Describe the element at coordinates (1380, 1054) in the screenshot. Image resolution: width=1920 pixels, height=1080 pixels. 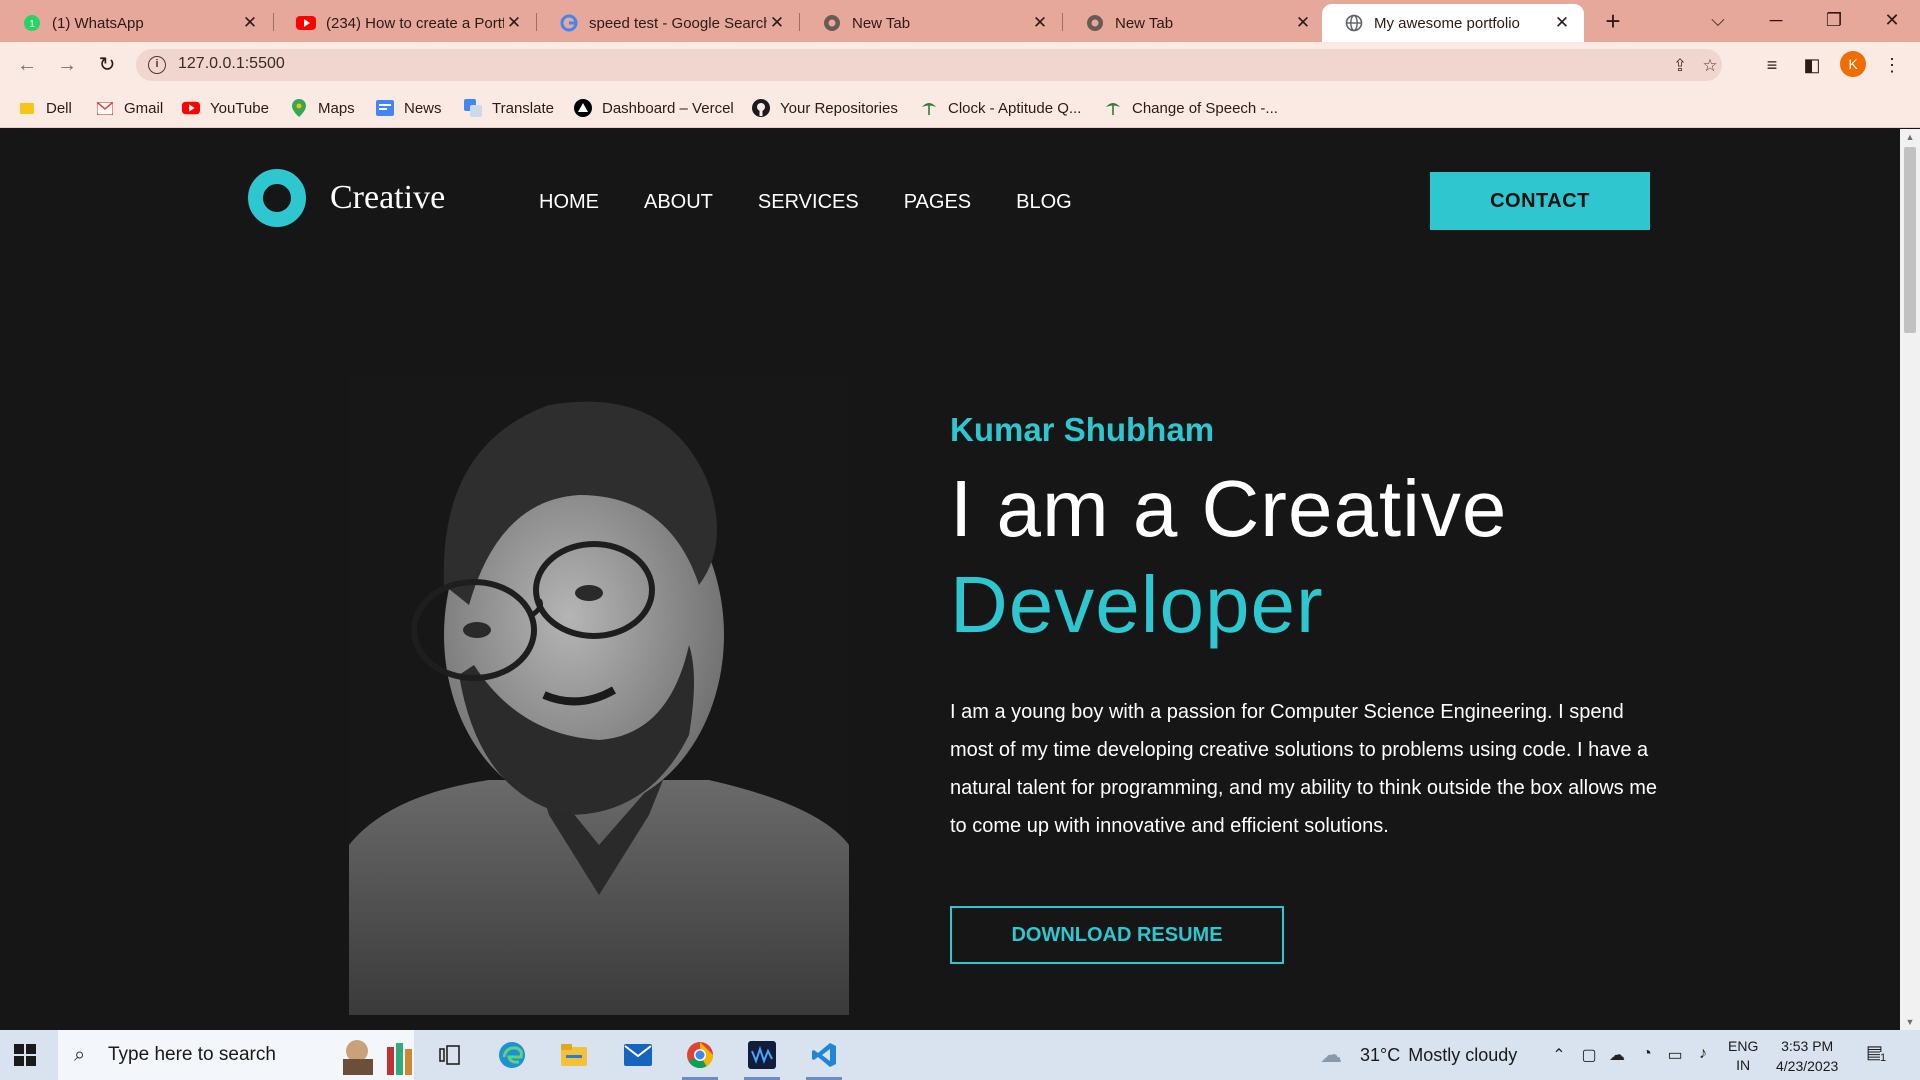
I see `weather-temp: 31°C` at that location.